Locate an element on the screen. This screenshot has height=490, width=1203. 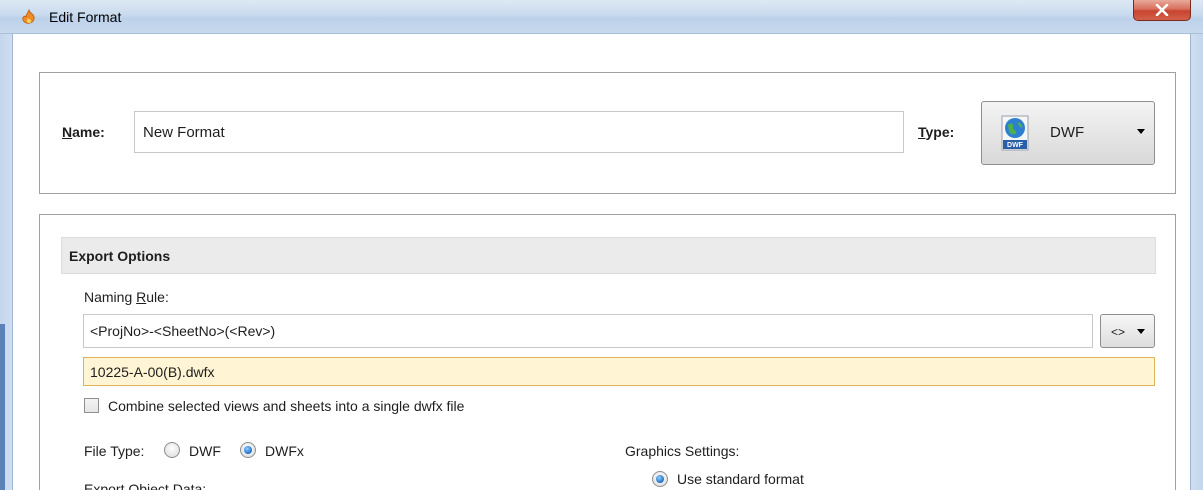
export-options-header: Export Options is located at coordinates (608, 255).